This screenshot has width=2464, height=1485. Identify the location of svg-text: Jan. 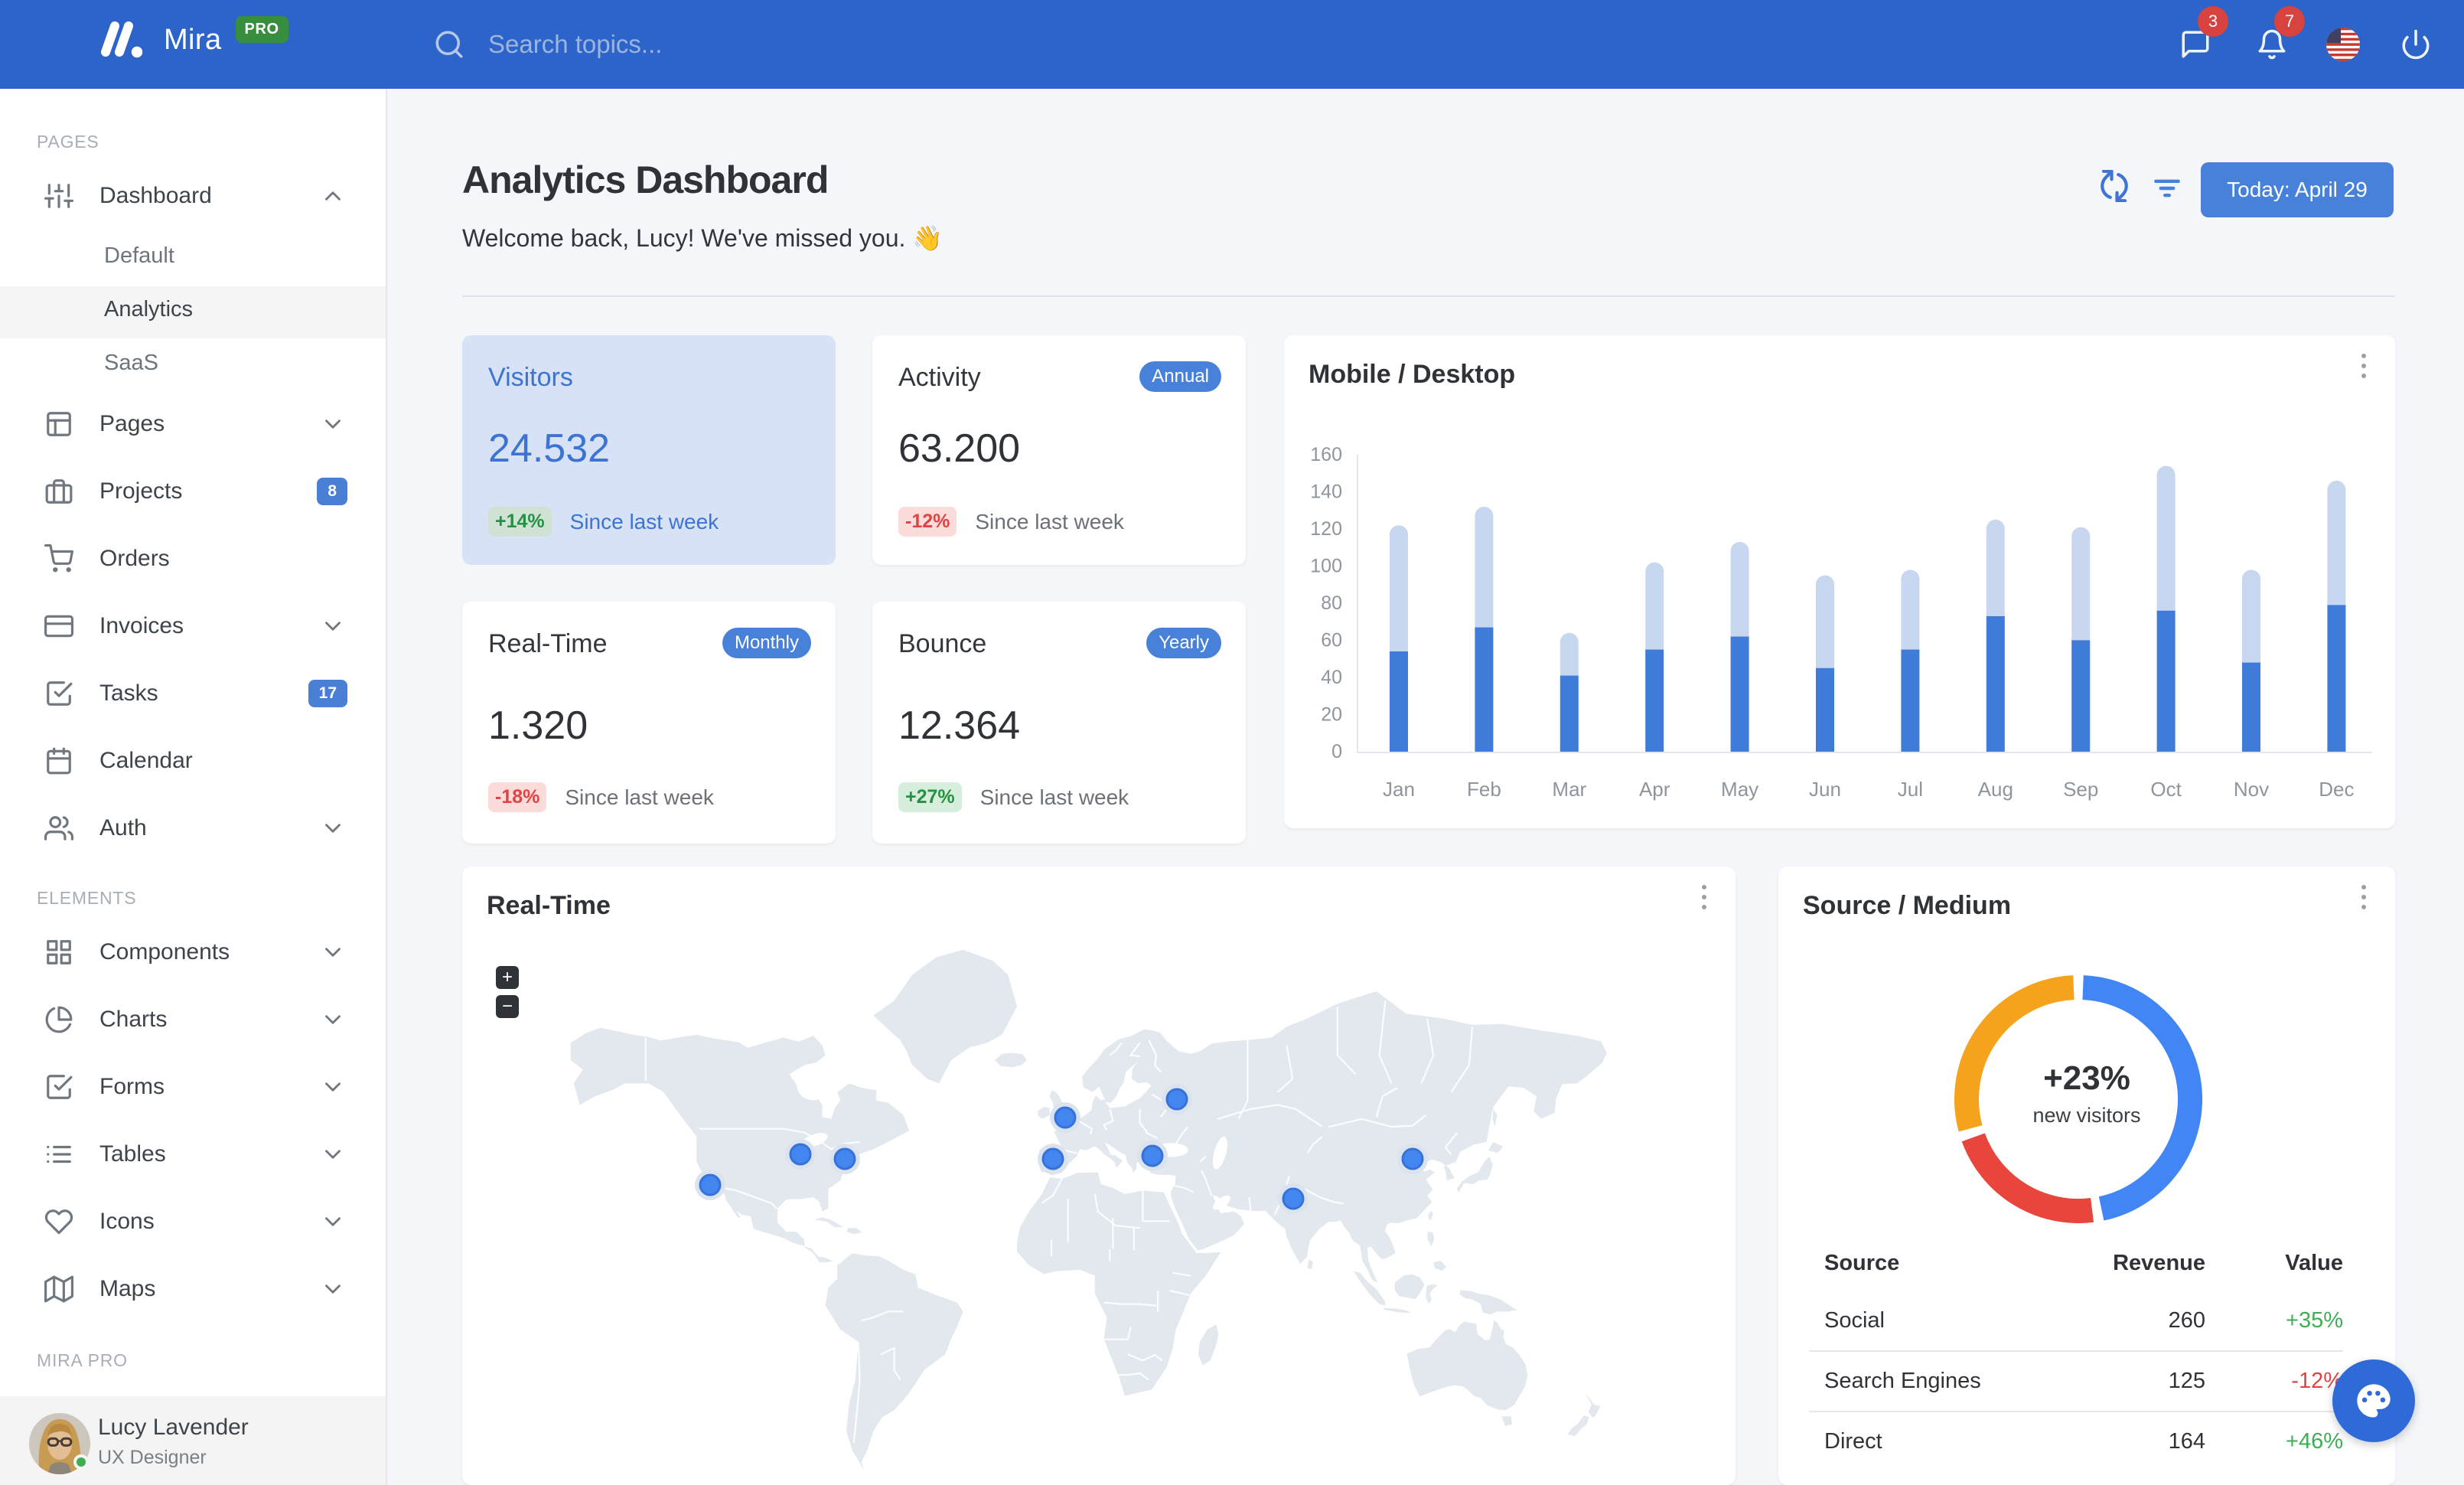
(1399, 789).